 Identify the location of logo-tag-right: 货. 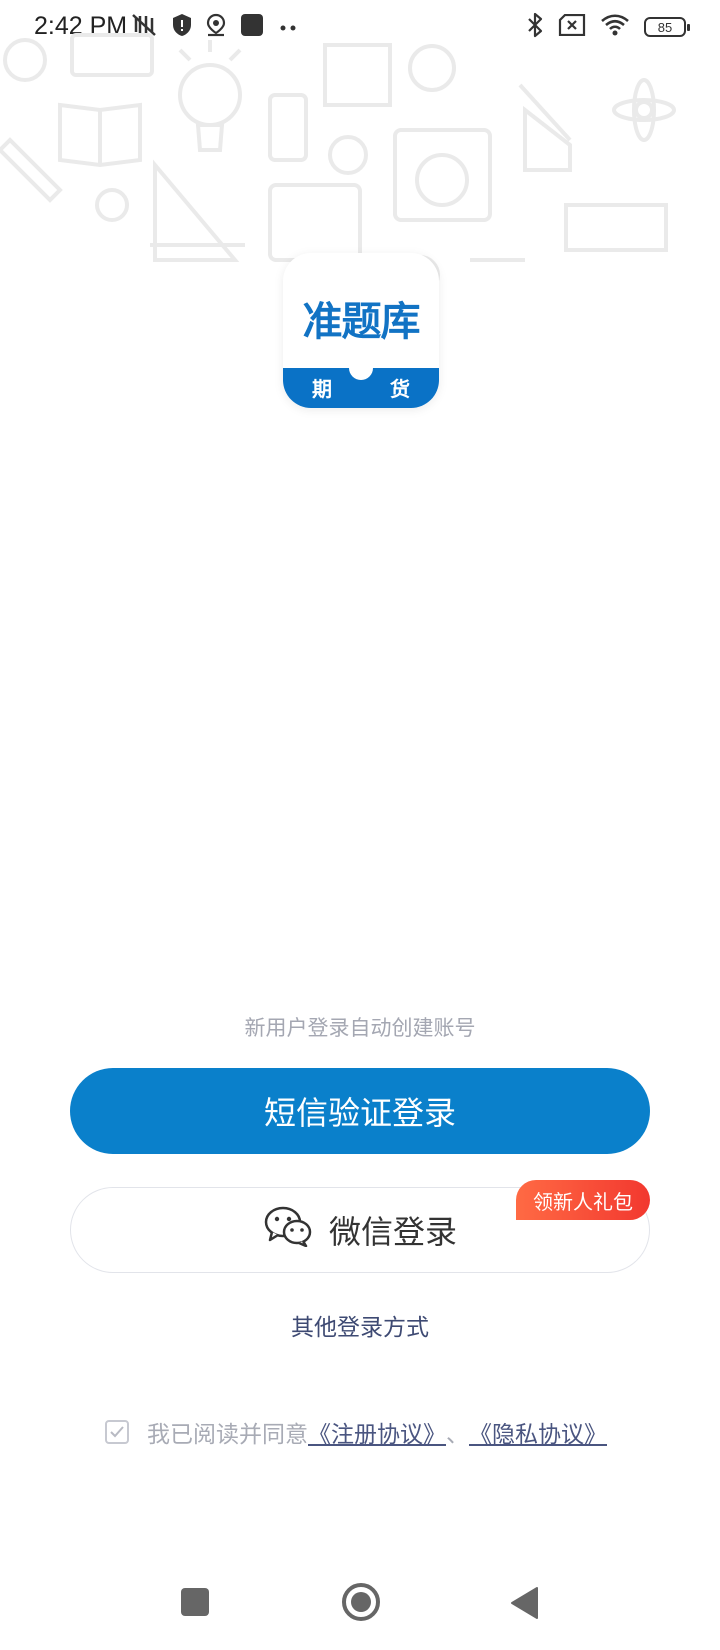
(400, 389).